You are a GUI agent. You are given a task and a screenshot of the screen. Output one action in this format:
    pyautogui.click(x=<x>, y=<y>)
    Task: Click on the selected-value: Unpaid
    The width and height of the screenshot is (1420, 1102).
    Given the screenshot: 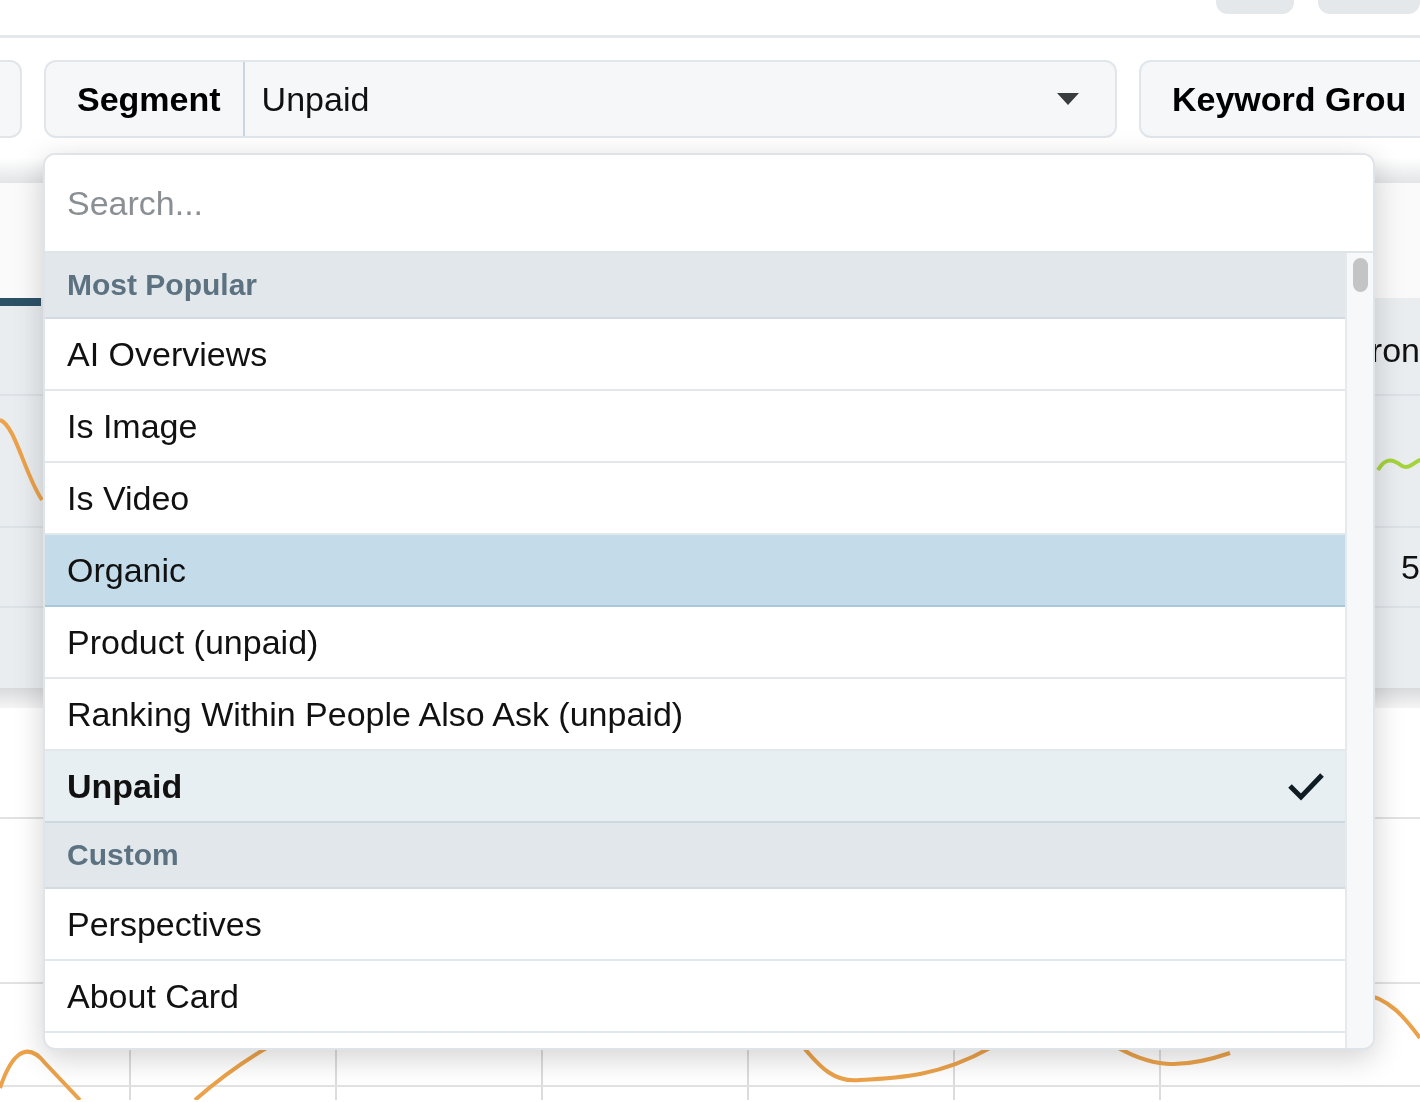 What is the action you would take?
    pyautogui.click(x=315, y=99)
    